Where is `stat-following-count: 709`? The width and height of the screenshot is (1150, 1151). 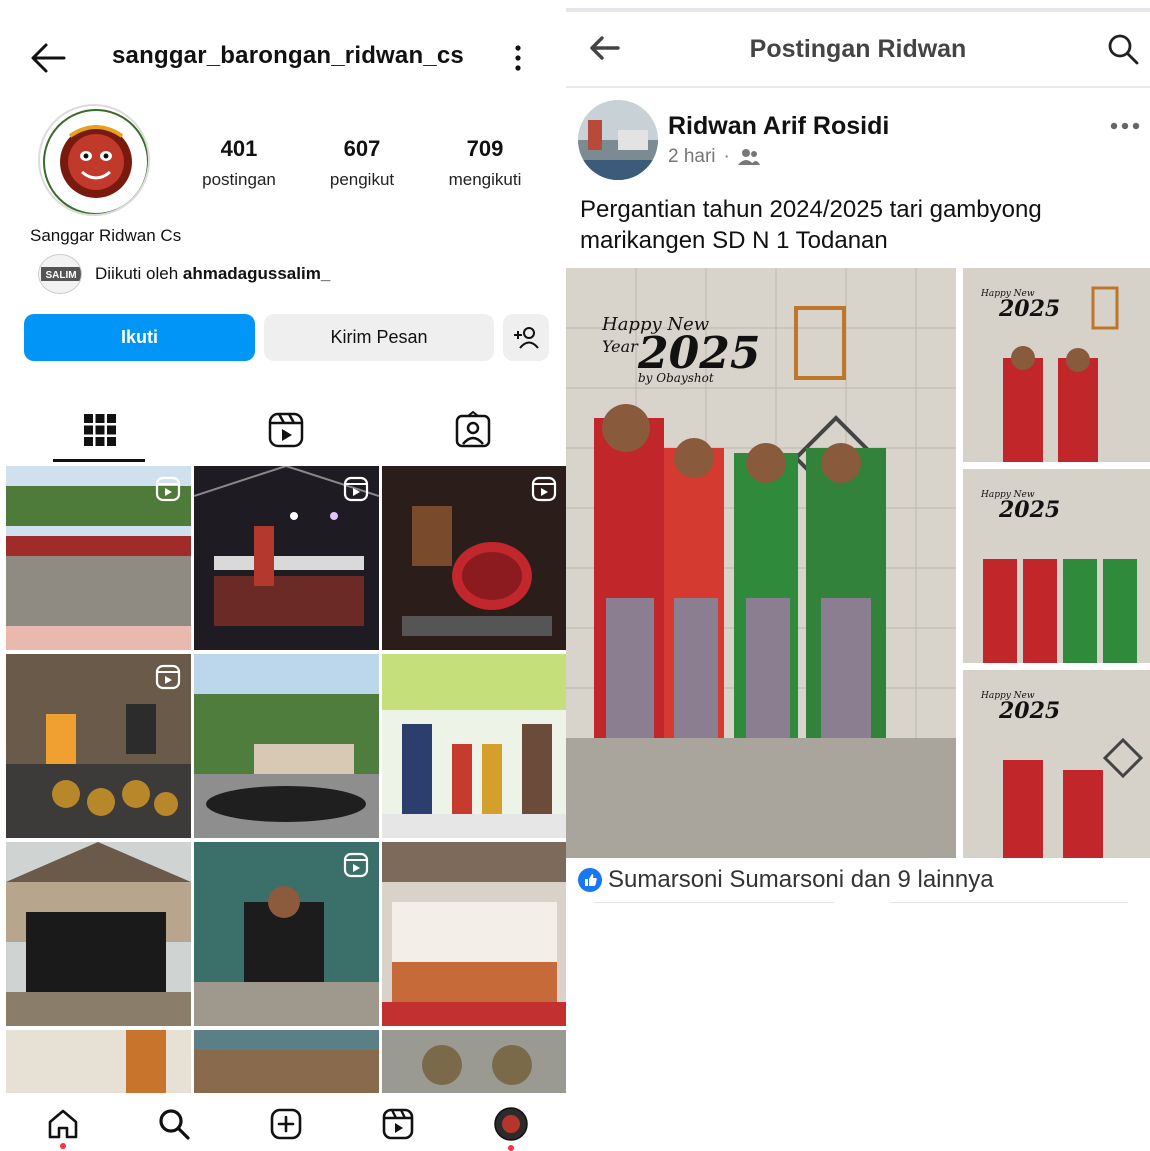
stat-following-count: 709 is located at coordinates (485, 148).